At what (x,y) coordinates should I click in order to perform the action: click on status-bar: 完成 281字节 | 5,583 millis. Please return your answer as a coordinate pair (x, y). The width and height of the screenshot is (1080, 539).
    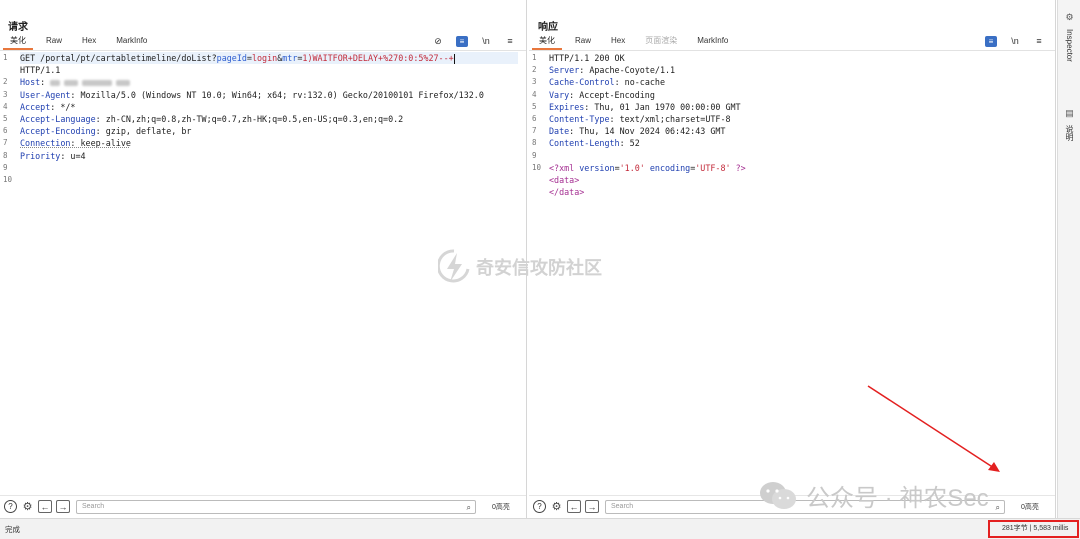
    Looking at the image, I should click on (540, 528).